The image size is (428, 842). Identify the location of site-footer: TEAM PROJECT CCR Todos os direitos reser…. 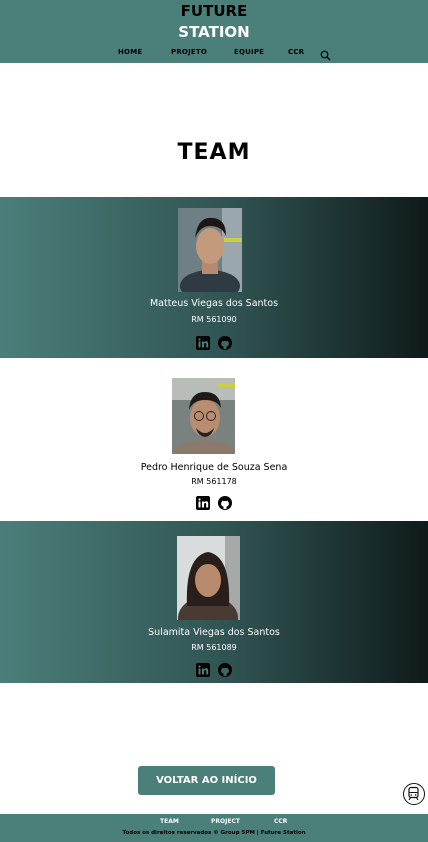
(214, 828).